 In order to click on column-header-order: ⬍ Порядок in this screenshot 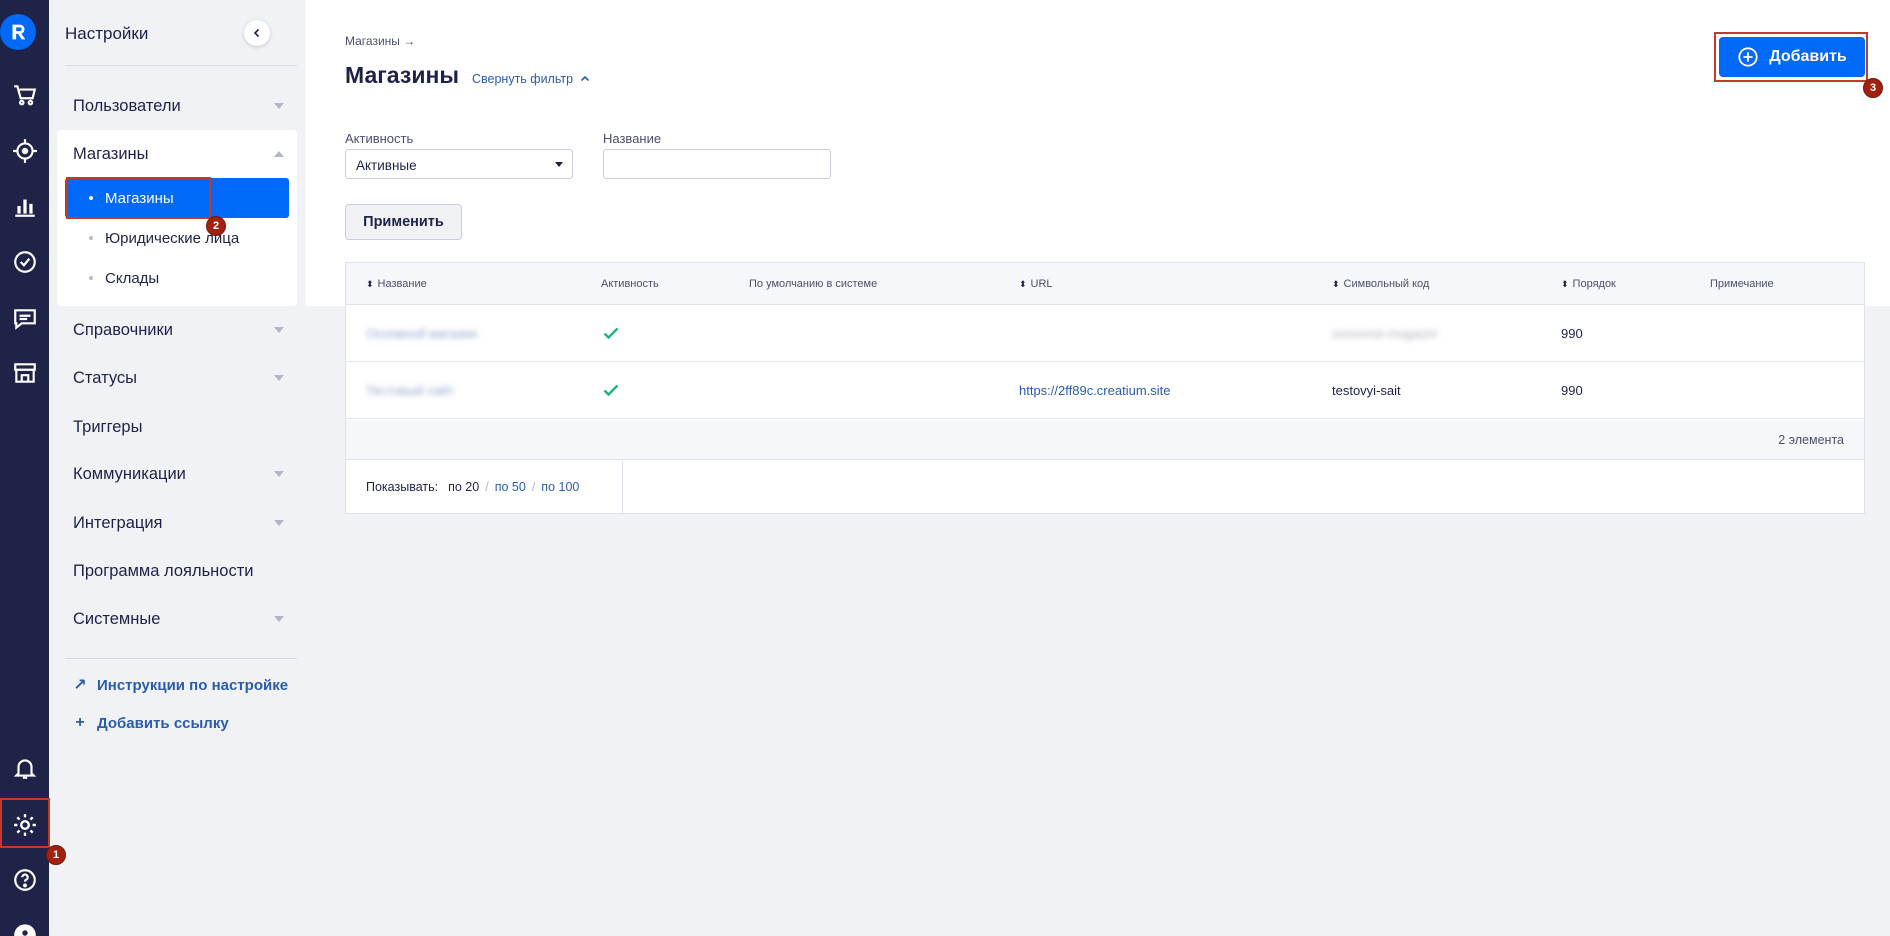, I will do `click(1588, 284)`.